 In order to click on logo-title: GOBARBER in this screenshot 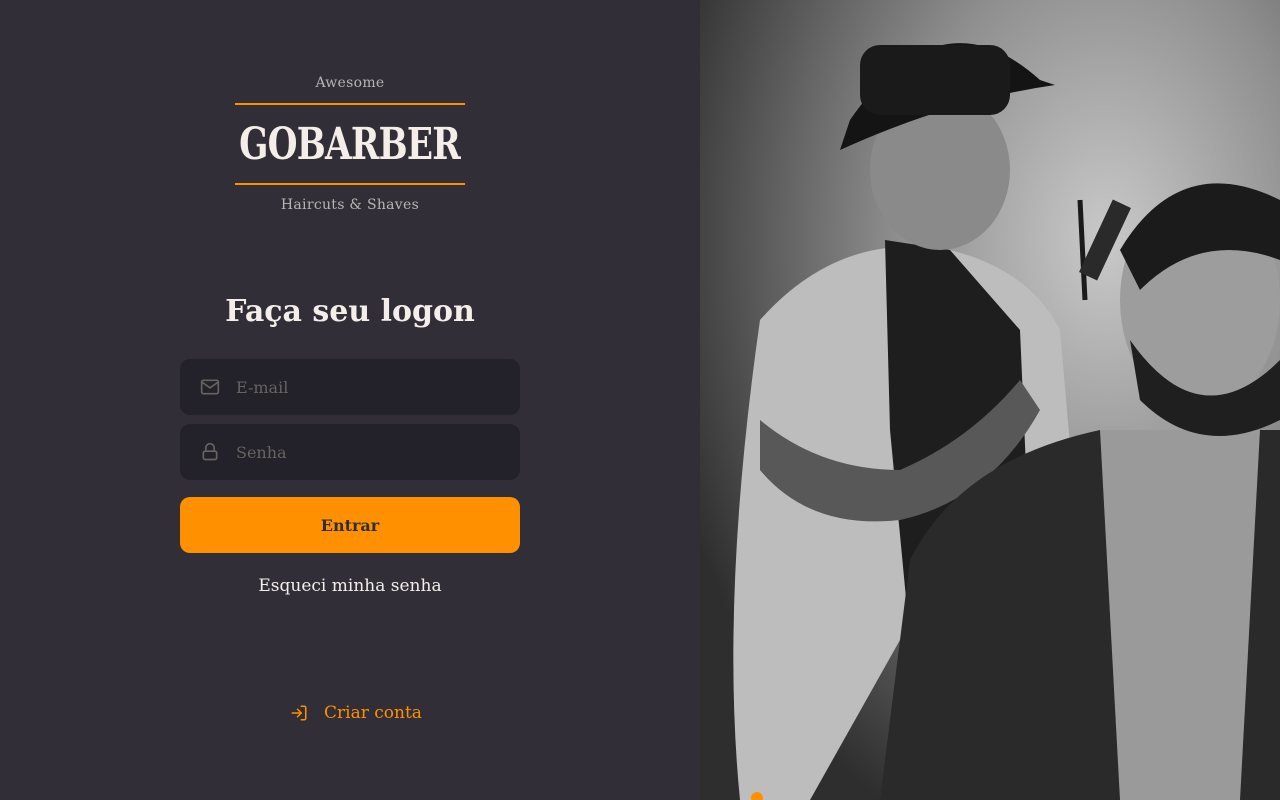, I will do `click(350, 144)`.